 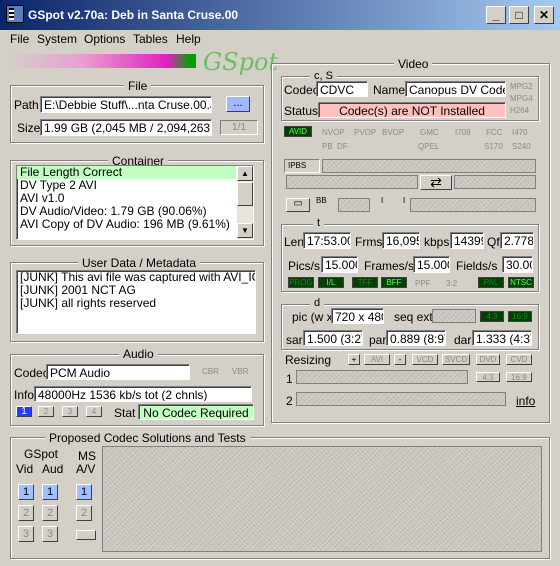 What do you see at coordinates (463, 340) in the screenshot?
I see `dar-label: dar` at bounding box center [463, 340].